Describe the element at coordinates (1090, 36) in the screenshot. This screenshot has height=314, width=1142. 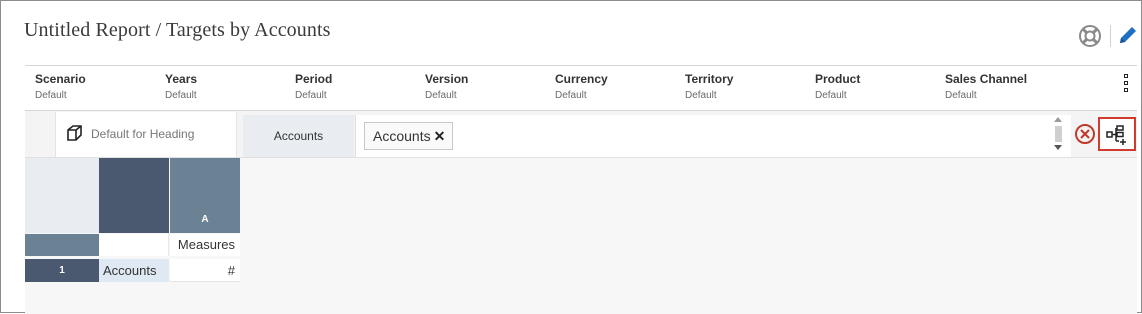
I see `lifebuoy-icon` at that location.